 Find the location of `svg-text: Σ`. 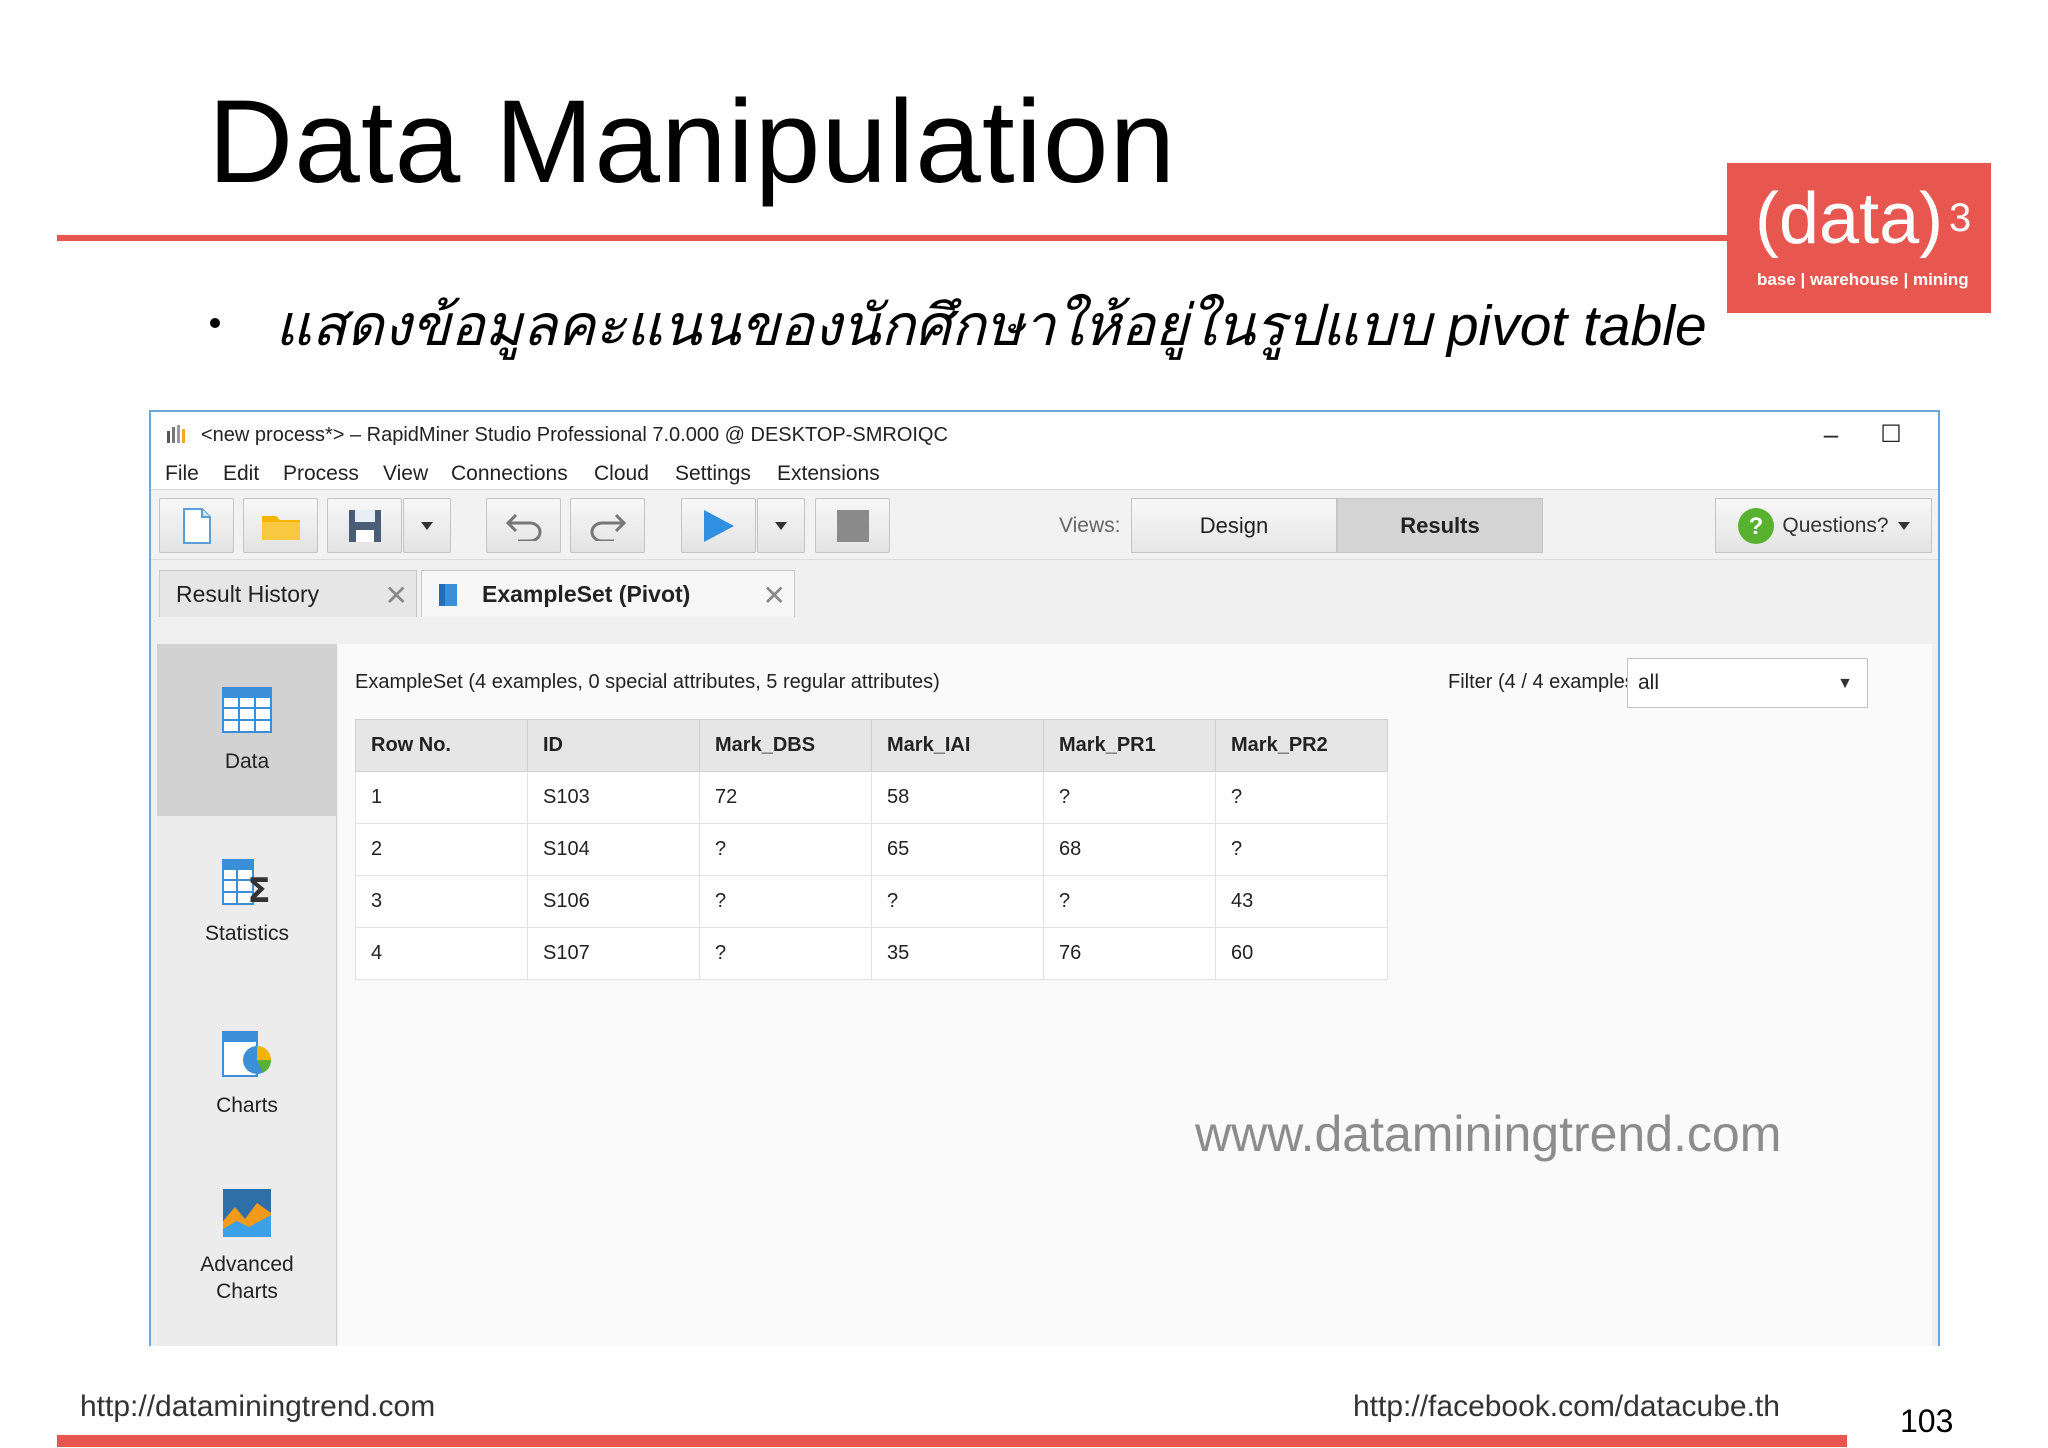

svg-text: Σ is located at coordinates (258, 889).